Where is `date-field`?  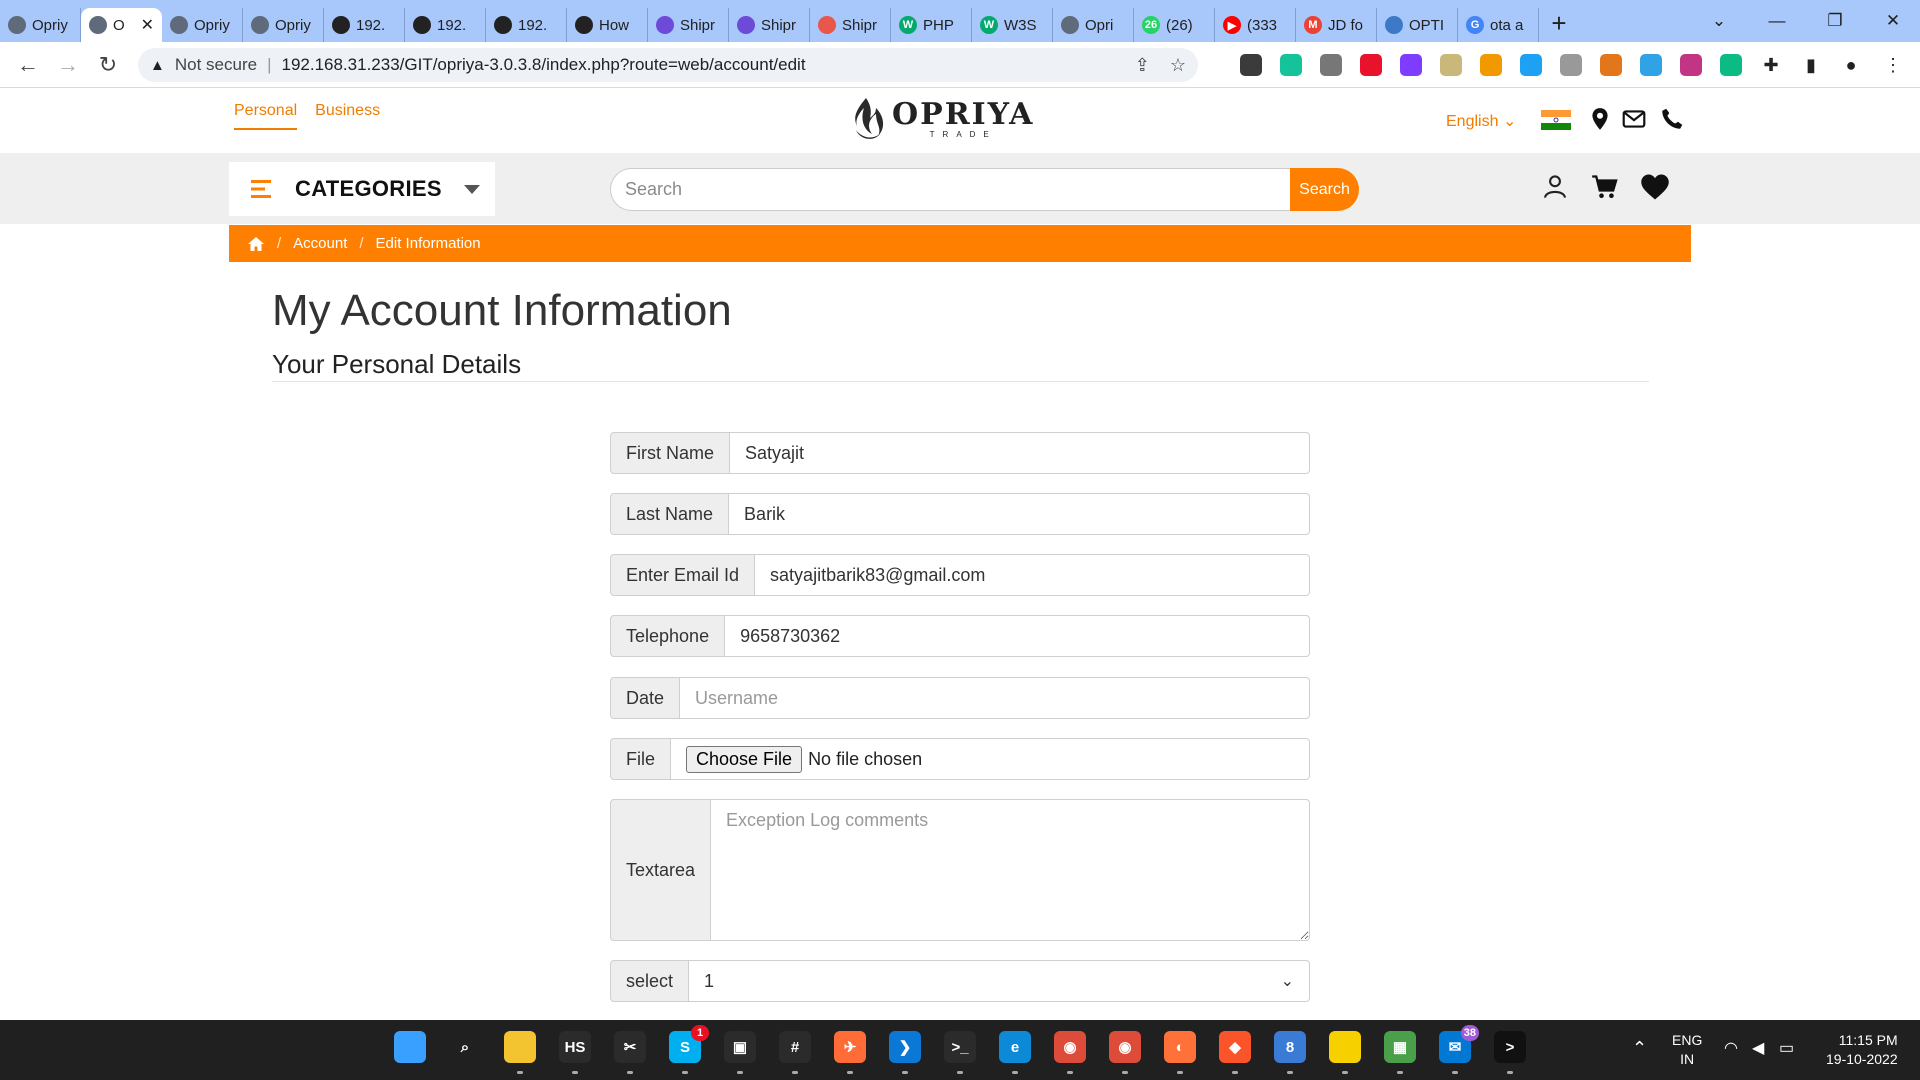
date-field is located at coordinates (995, 698).